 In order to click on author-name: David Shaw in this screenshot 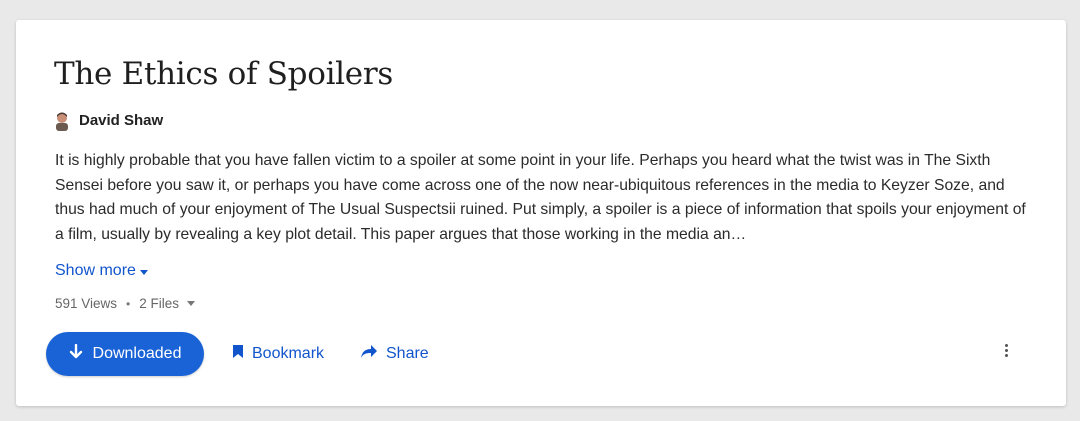, I will do `click(121, 121)`.